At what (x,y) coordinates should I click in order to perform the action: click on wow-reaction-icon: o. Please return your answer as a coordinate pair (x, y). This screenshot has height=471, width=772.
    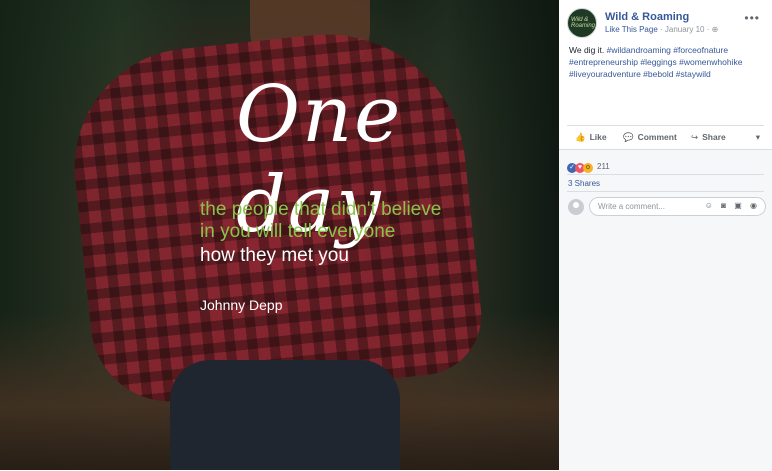
    Looking at the image, I should click on (588, 168).